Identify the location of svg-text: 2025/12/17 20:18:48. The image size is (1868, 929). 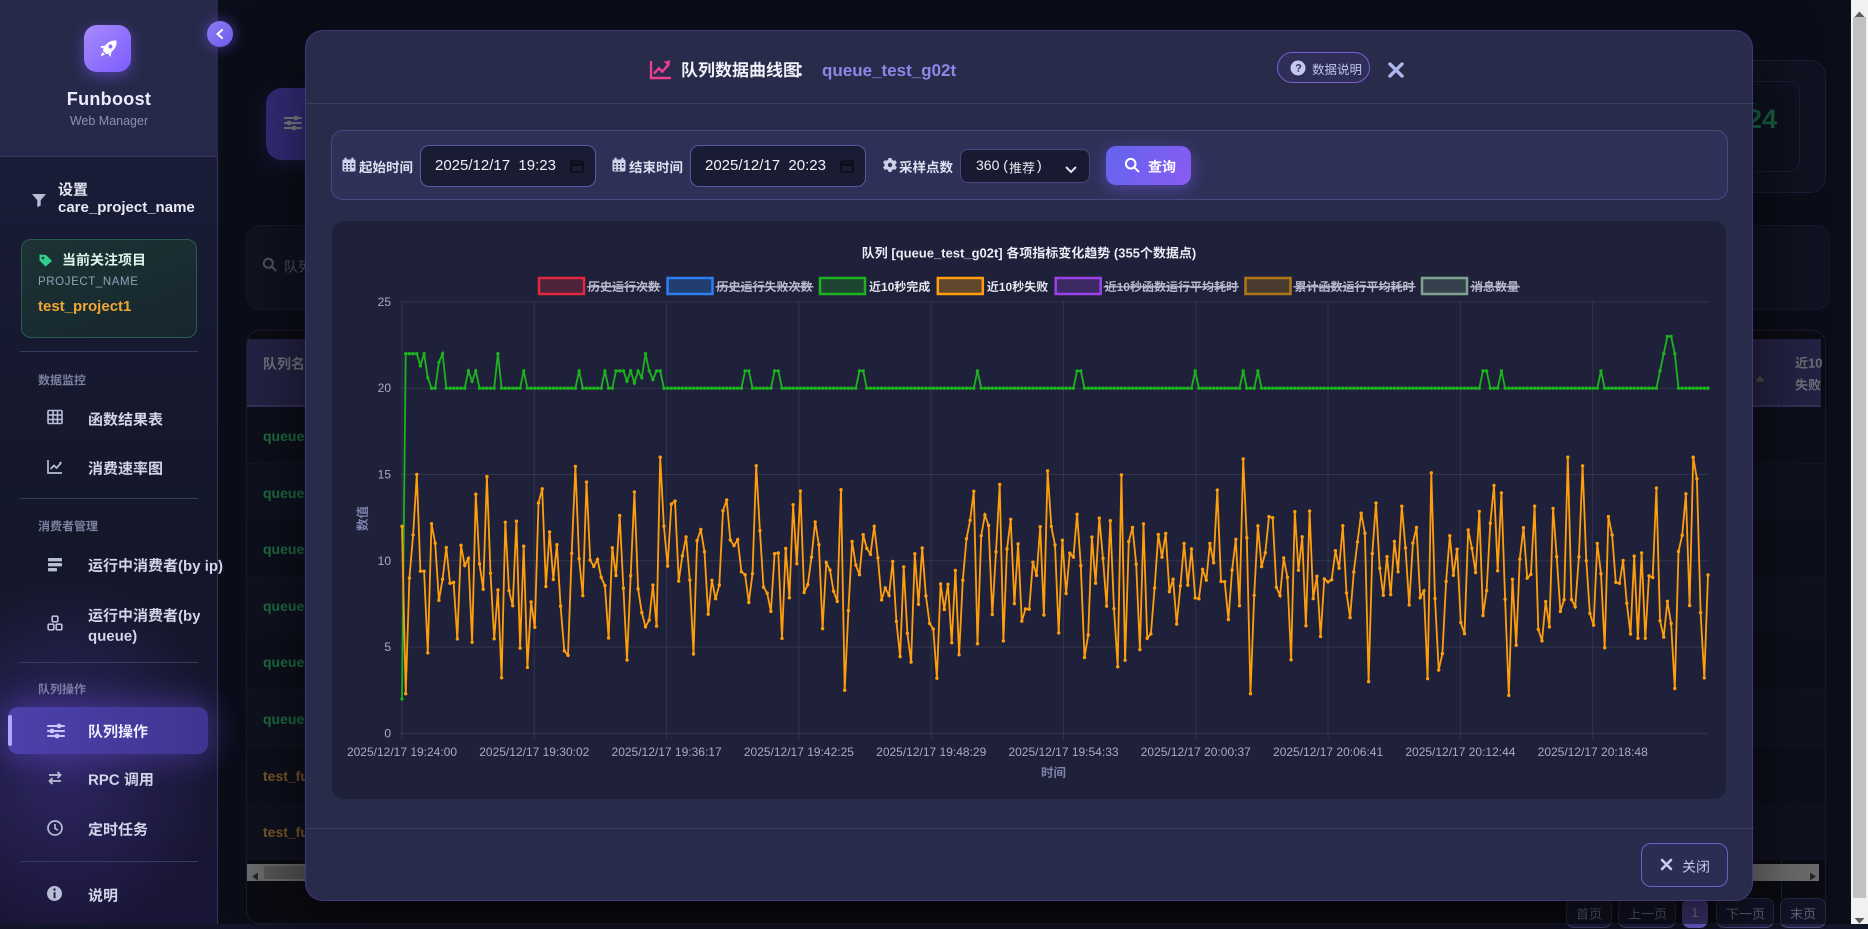
(1593, 752).